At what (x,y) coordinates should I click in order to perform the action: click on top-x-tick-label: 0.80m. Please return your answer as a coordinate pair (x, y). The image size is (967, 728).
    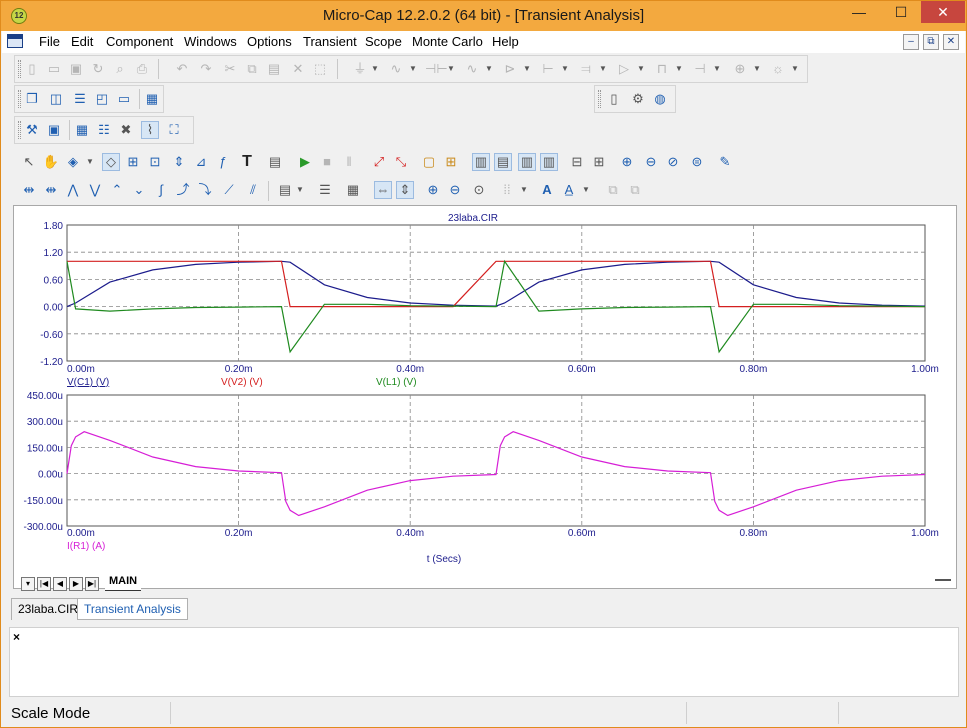
    Looking at the image, I should click on (754, 369).